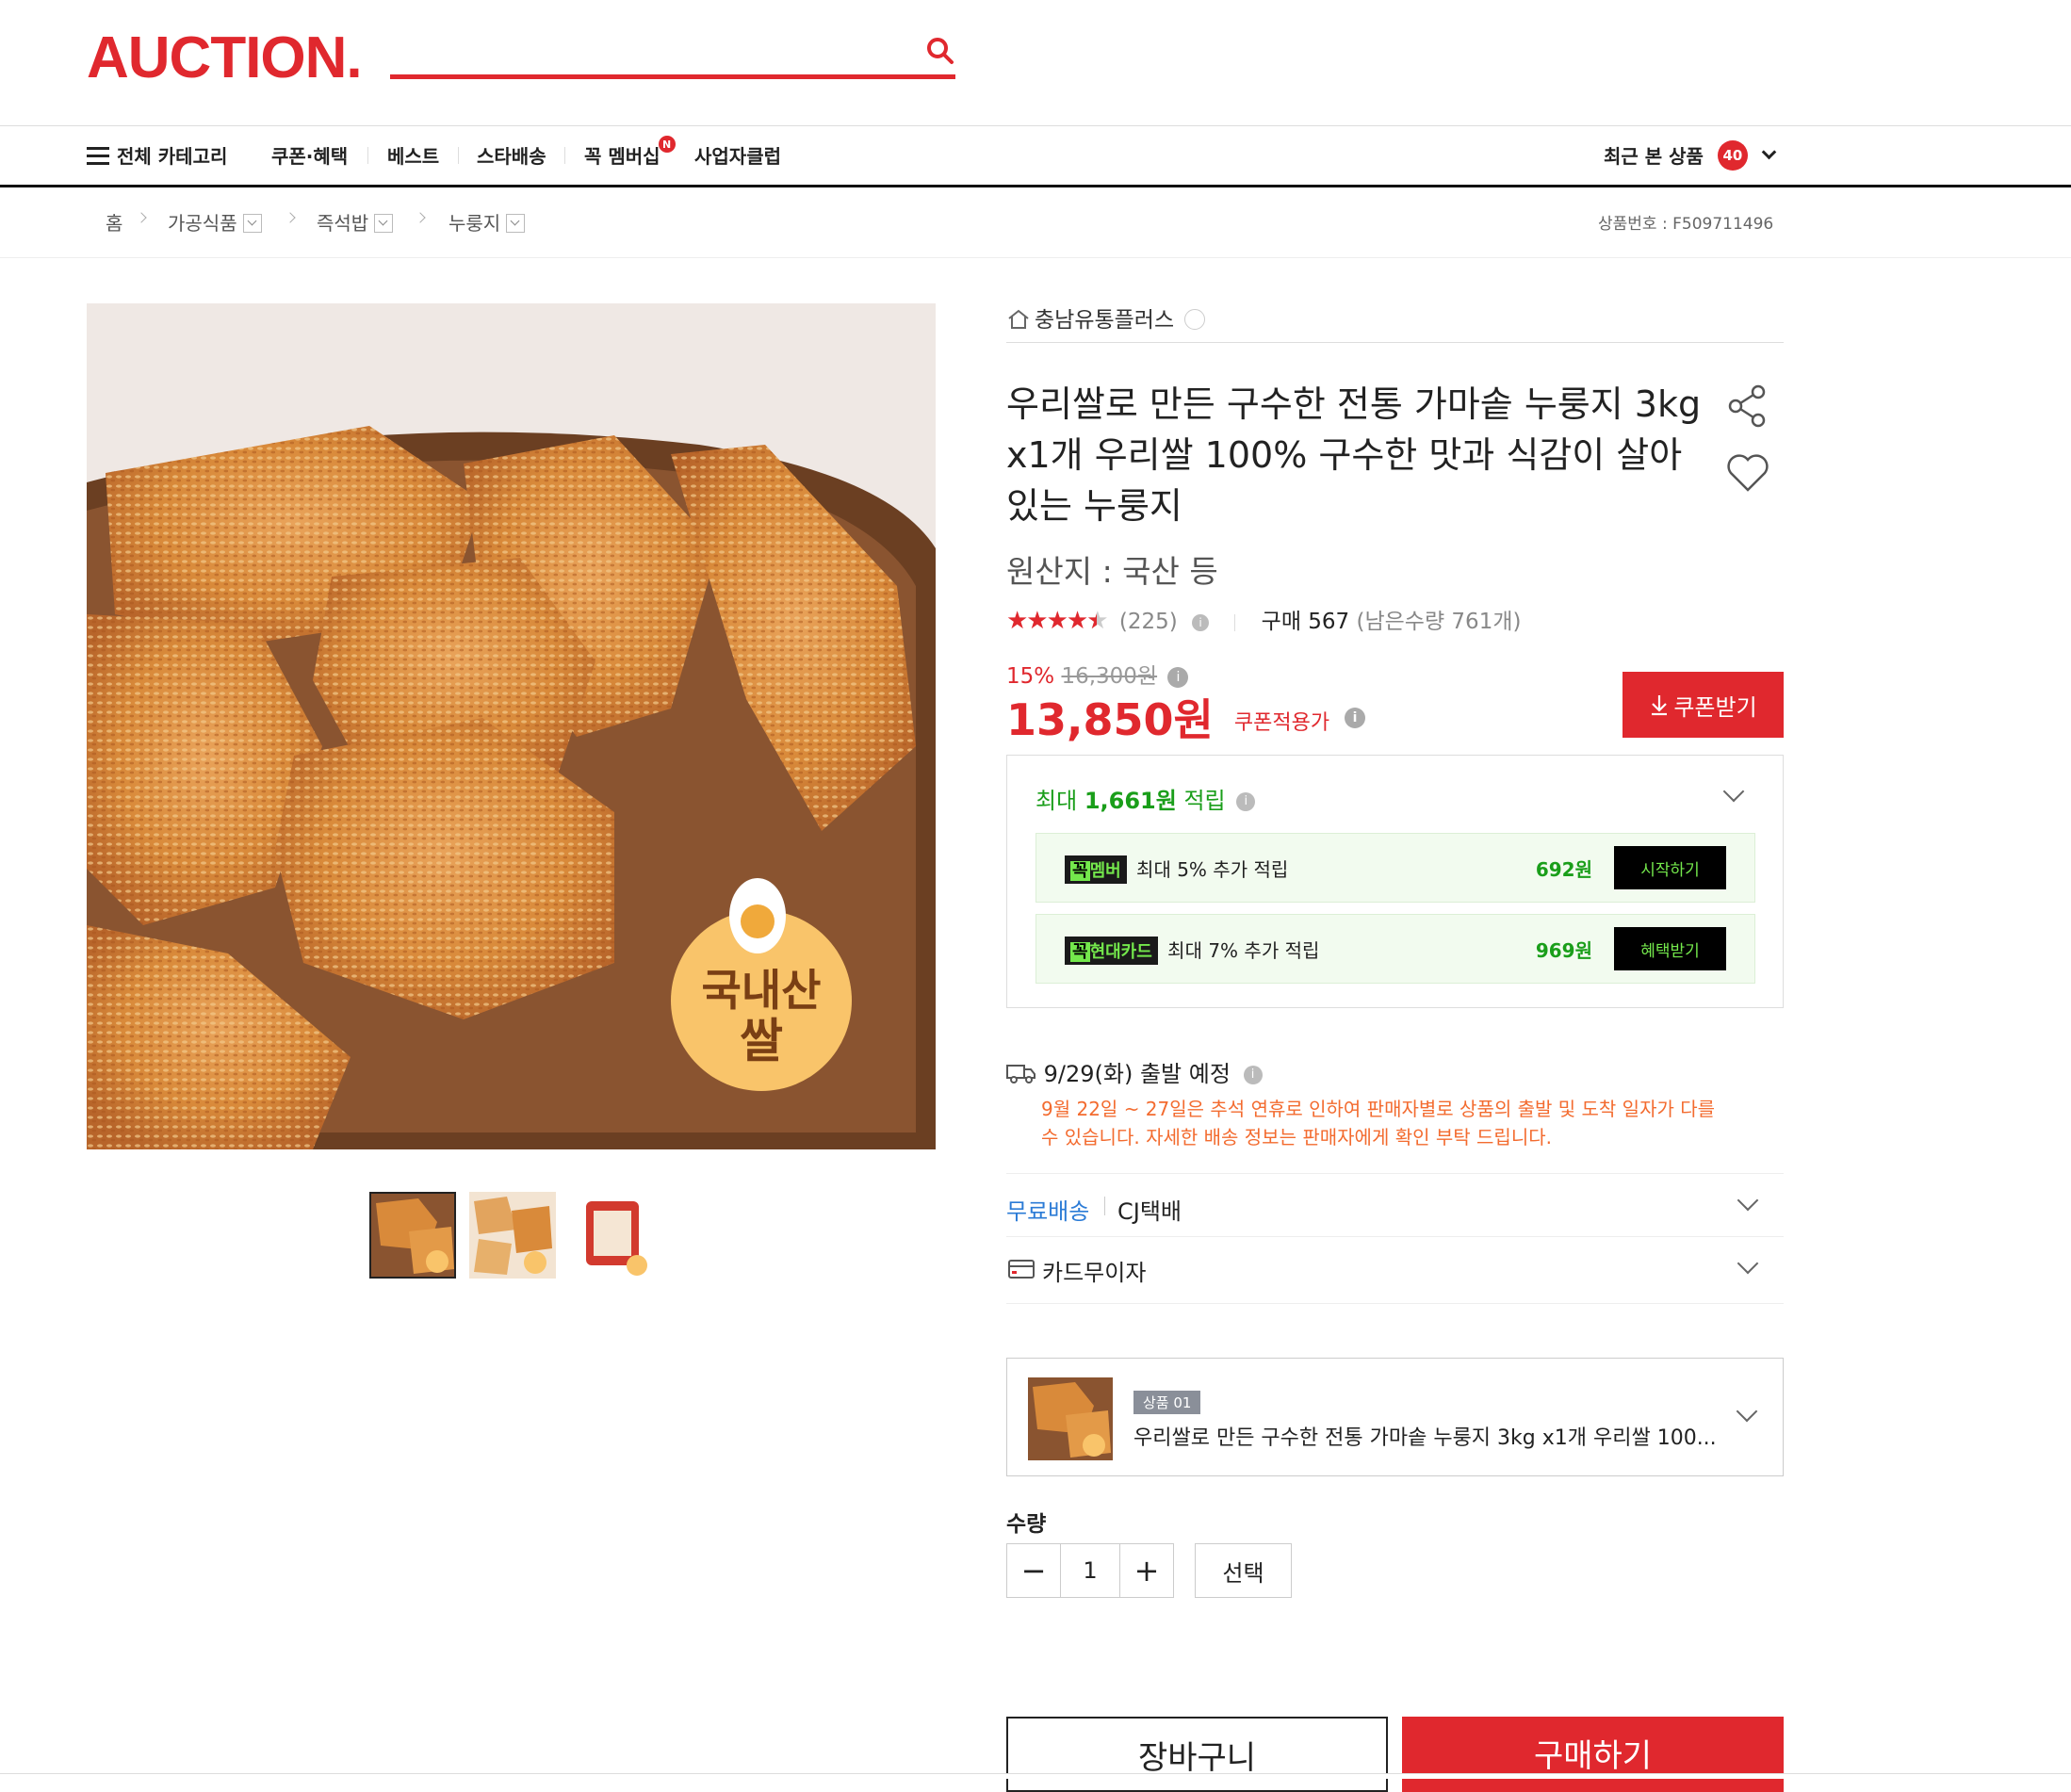 Image resolution: width=2071 pixels, height=1792 pixels. What do you see at coordinates (1204, 801) in the screenshot?
I see `max-suffix: 적립` at bounding box center [1204, 801].